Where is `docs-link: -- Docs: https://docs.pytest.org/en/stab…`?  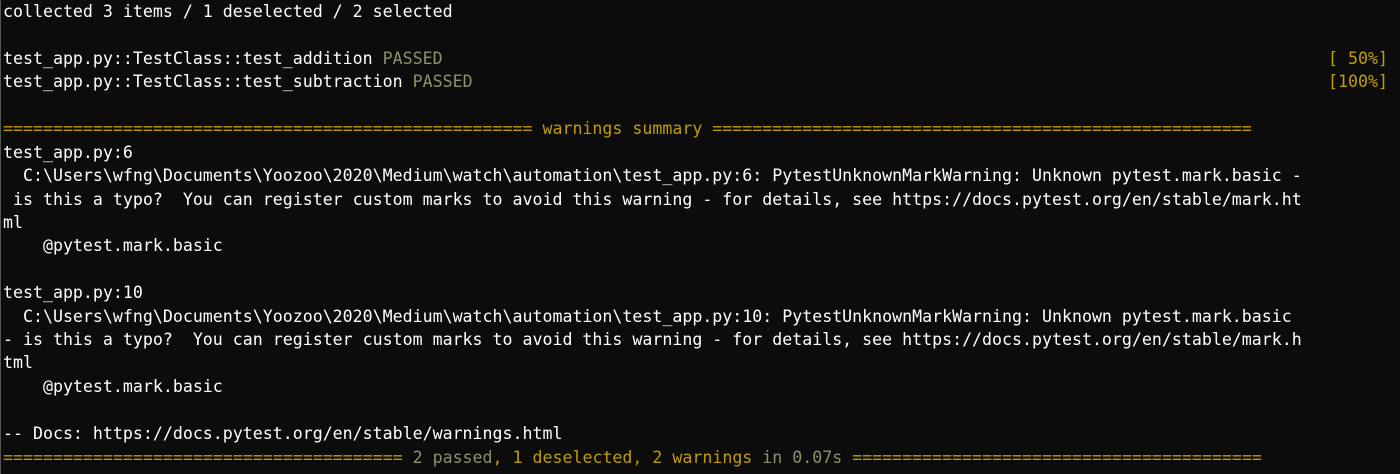
docs-link: -- Docs: https://docs.pytest.org/en/stab… is located at coordinates (283, 433).